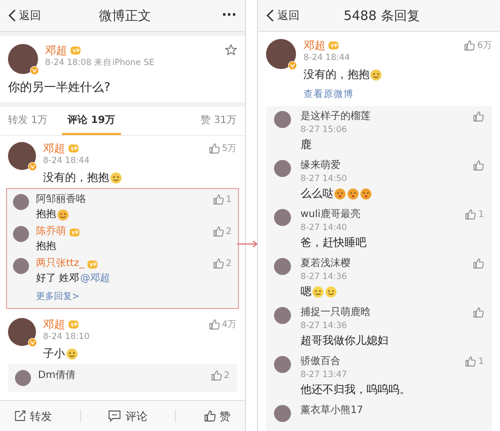 The height and width of the screenshot is (431, 500). Describe the element at coordinates (229, 325) in the screenshot. I see `like-count: 4万` at that location.